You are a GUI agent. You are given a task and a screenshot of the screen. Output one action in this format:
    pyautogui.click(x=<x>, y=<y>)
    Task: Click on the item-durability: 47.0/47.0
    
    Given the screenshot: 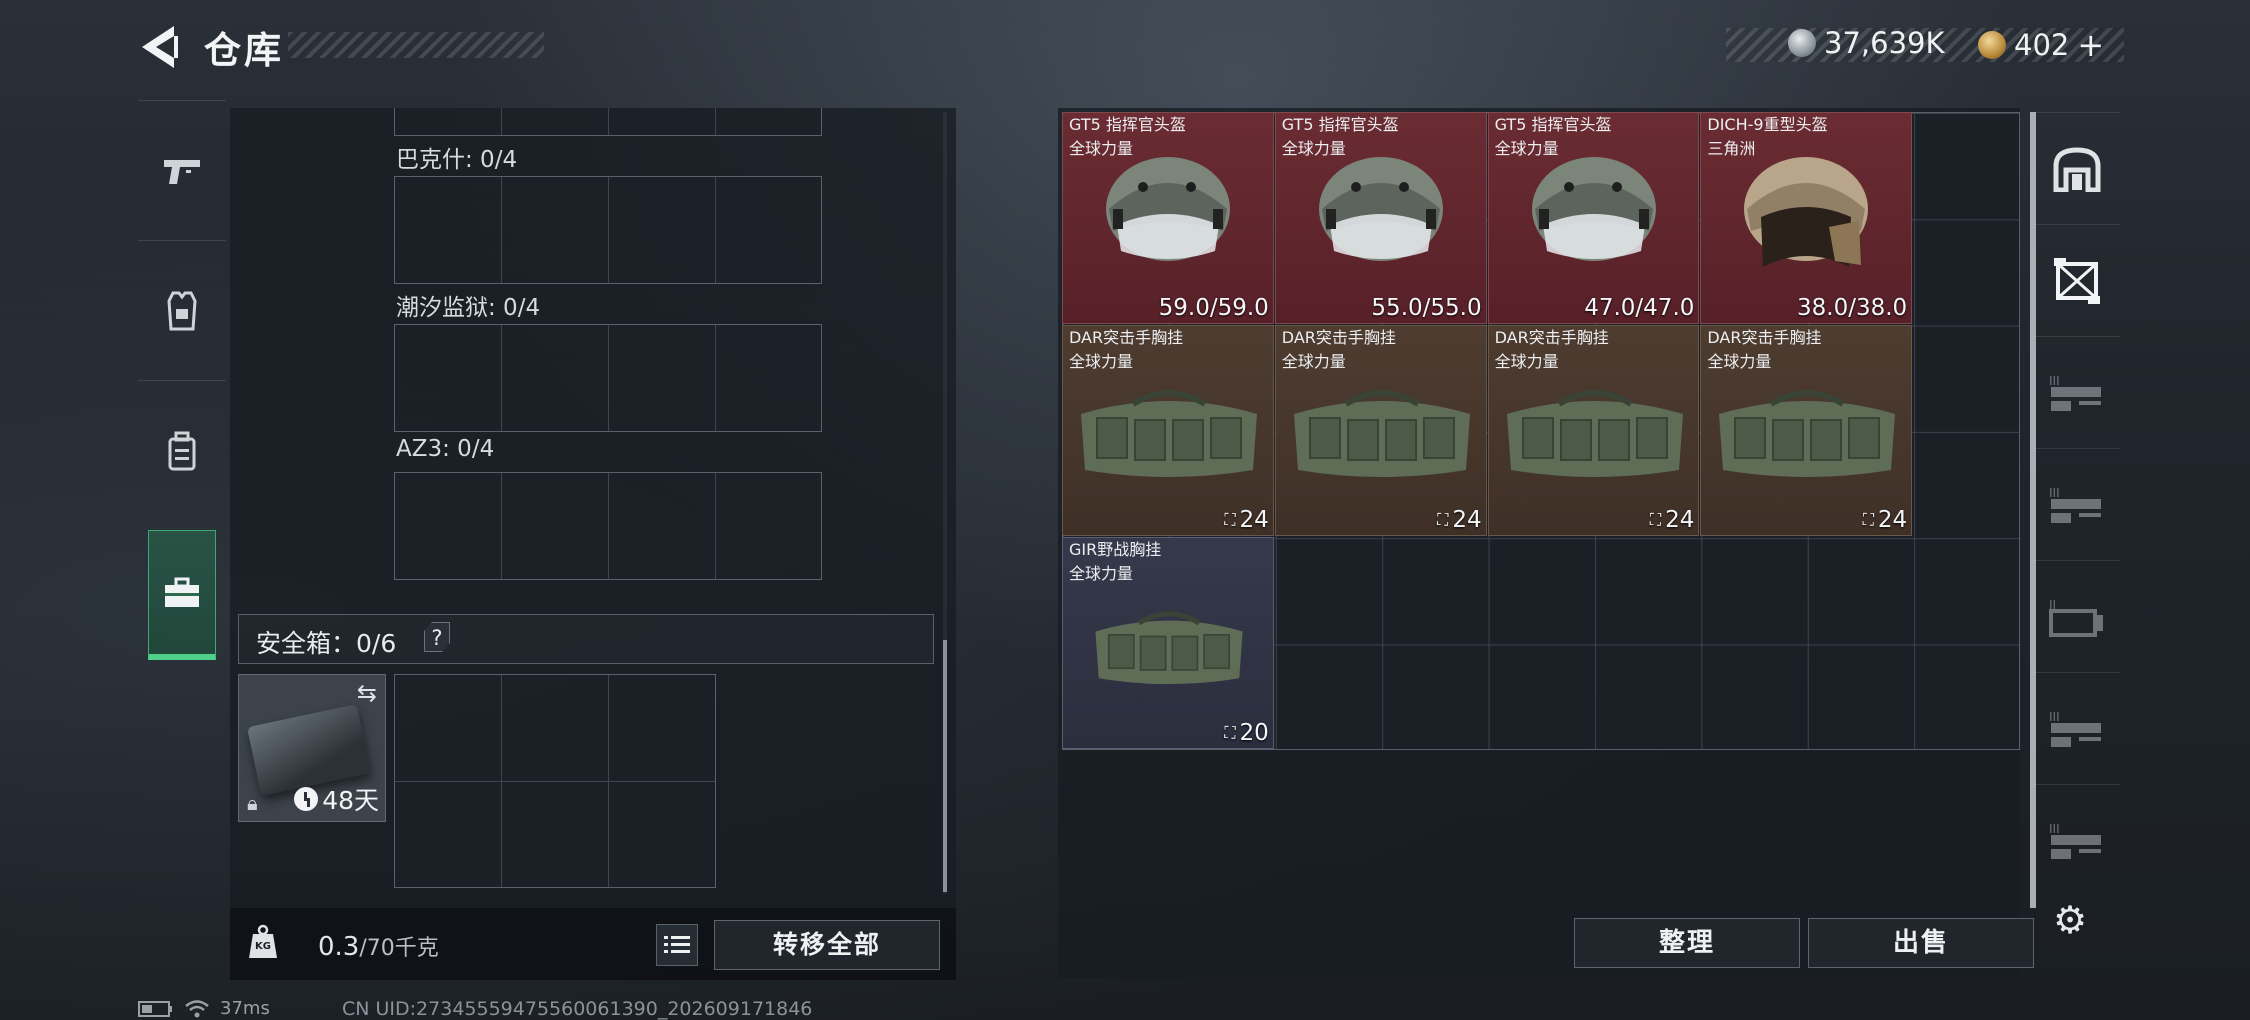 What is the action you would take?
    pyautogui.click(x=1639, y=307)
    